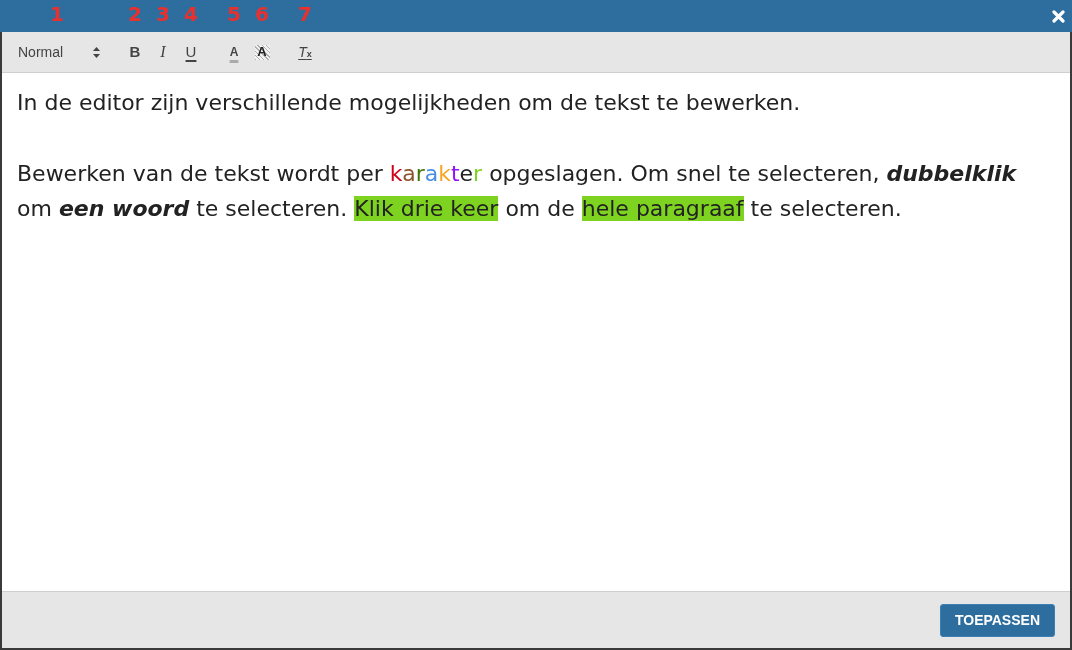 This screenshot has width=1072, height=650. Describe the element at coordinates (305, 52) in the screenshot. I see `clear-format-button: T$_{x}$` at that location.